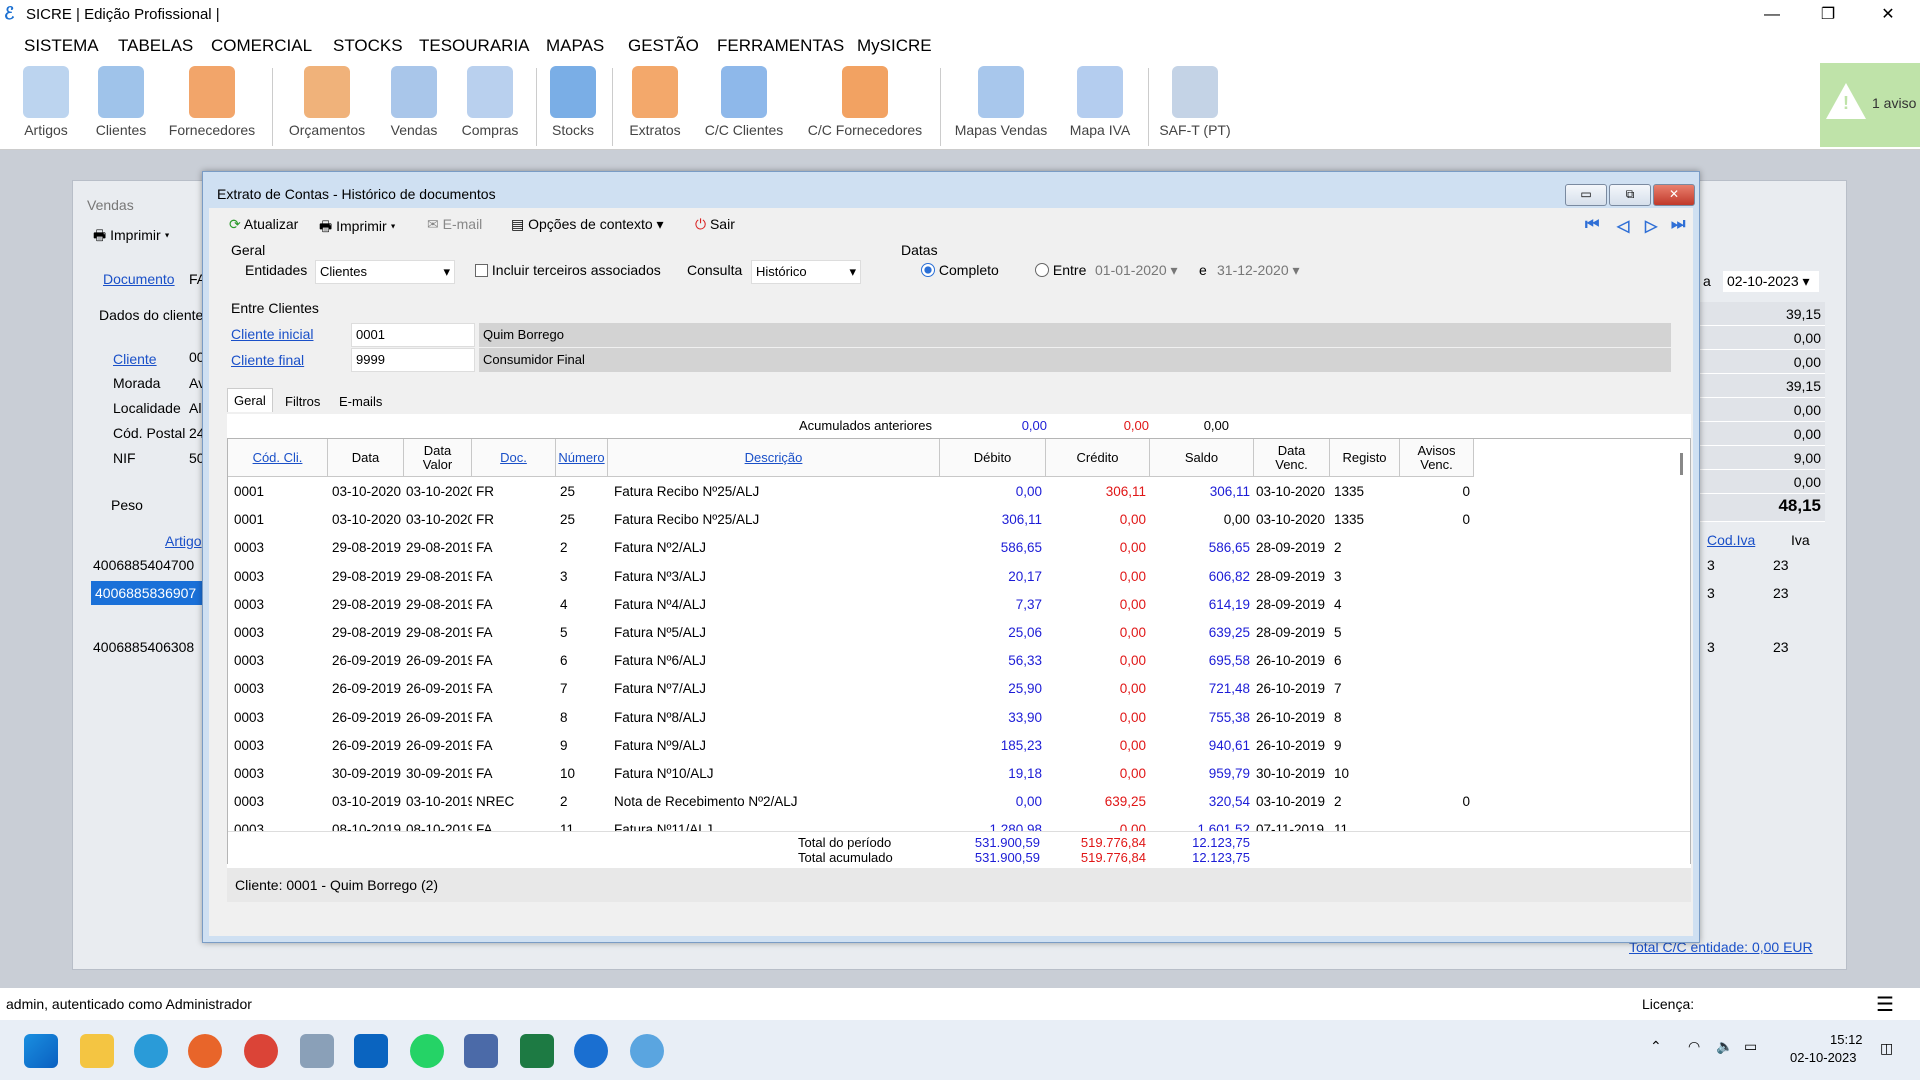 The width and height of the screenshot is (1920, 1080). What do you see at coordinates (1258, 270) in the screenshot?
I see `data-fim-field: 31-12-2020 ▾` at bounding box center [1258, 270].